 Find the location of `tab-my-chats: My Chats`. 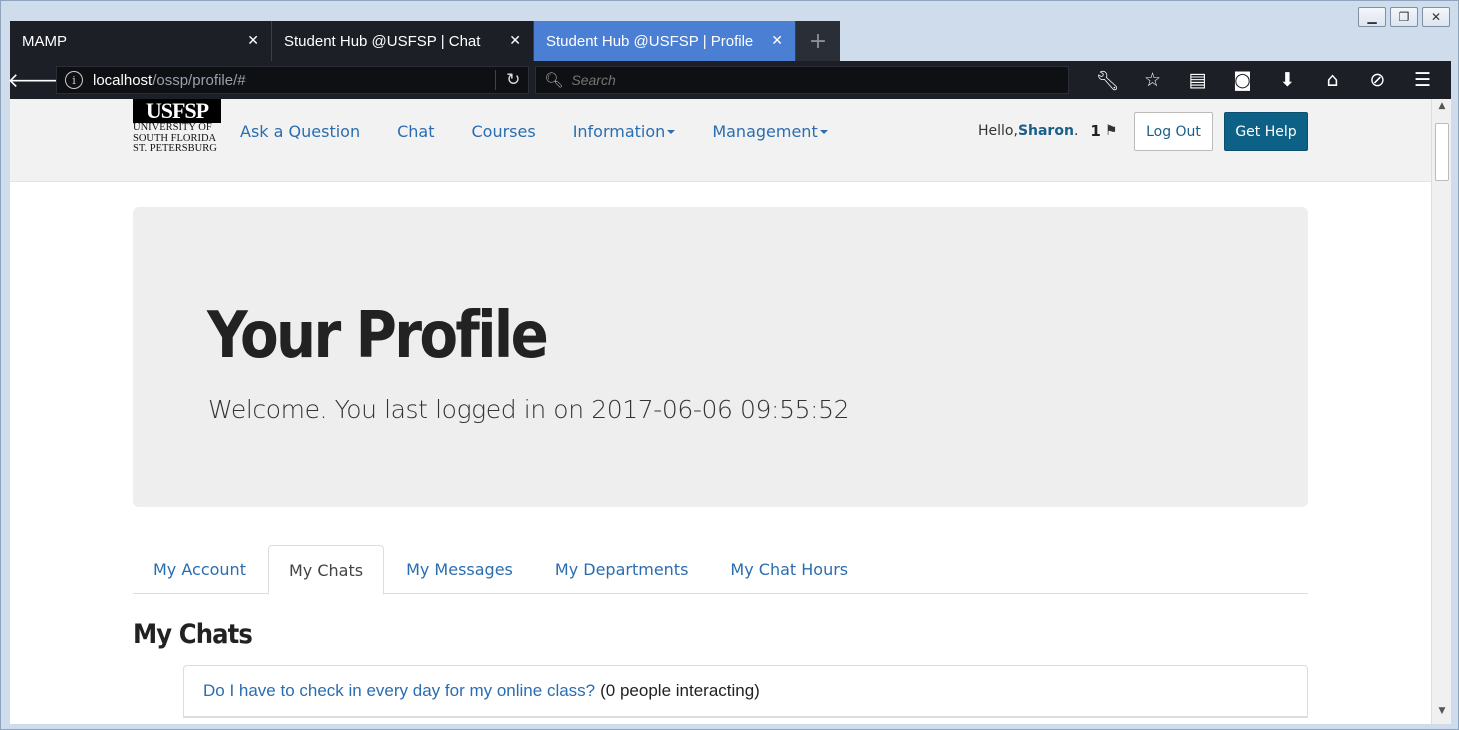

tab-my-chats: My Chats is located at coordinates (326, 570).